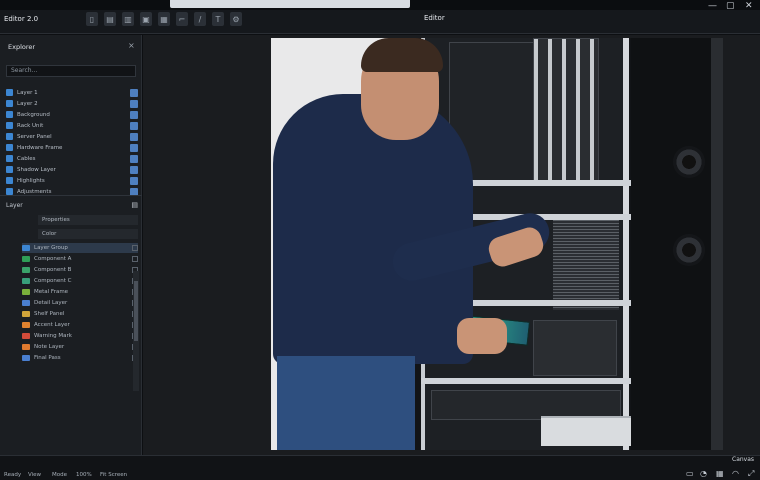 Image resolution: width=760 pixels, height=480 pixels. I want to click on layer-label: Highlights, so click(31, 180).